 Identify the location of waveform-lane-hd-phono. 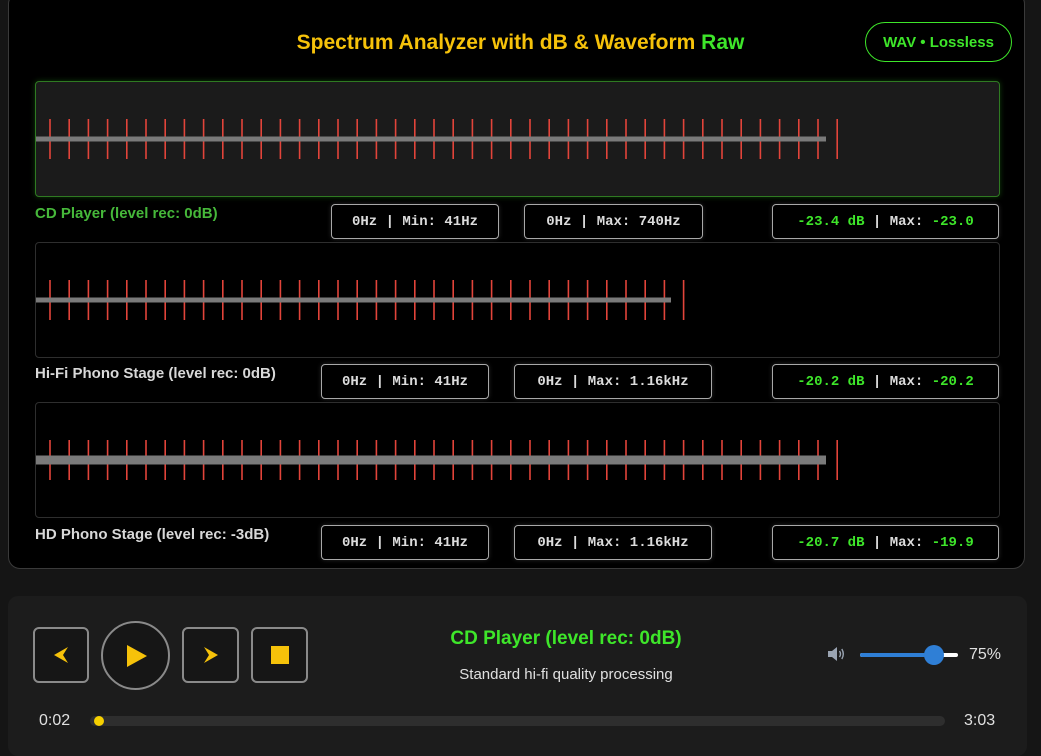
(517, 460).